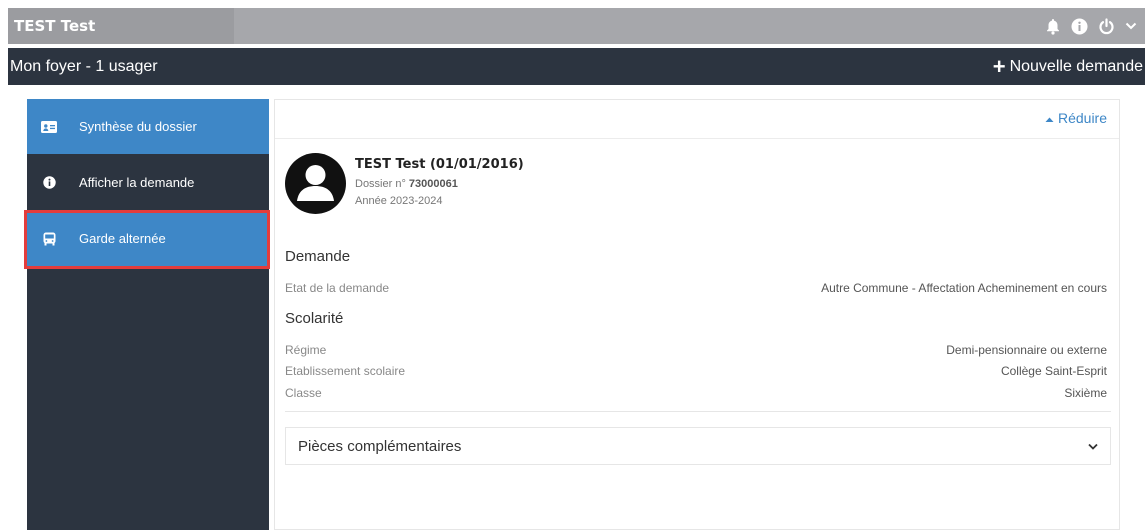  I want to click on pieces-complementaires-accordion: Pièces complémentaires, so click(698, 446).